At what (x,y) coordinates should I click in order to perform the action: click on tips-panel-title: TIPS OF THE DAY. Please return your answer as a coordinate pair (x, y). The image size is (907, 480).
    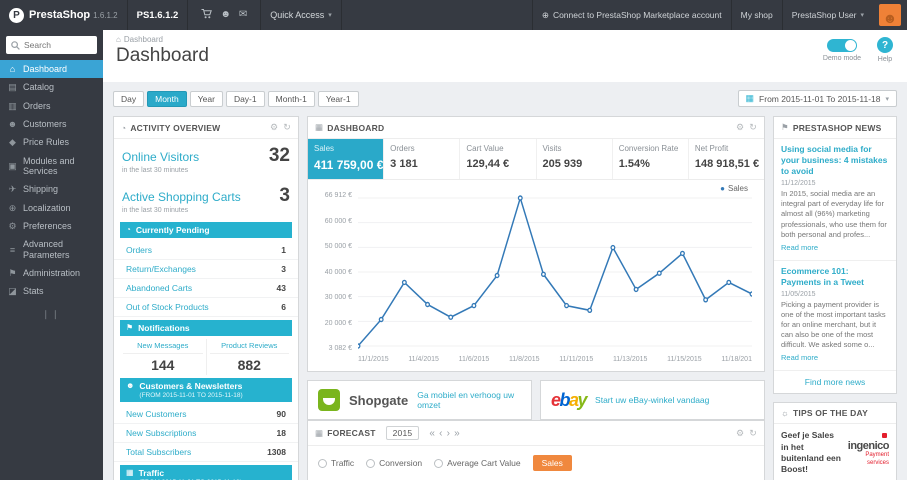
    Looking at the image, I should click on (830, 413).